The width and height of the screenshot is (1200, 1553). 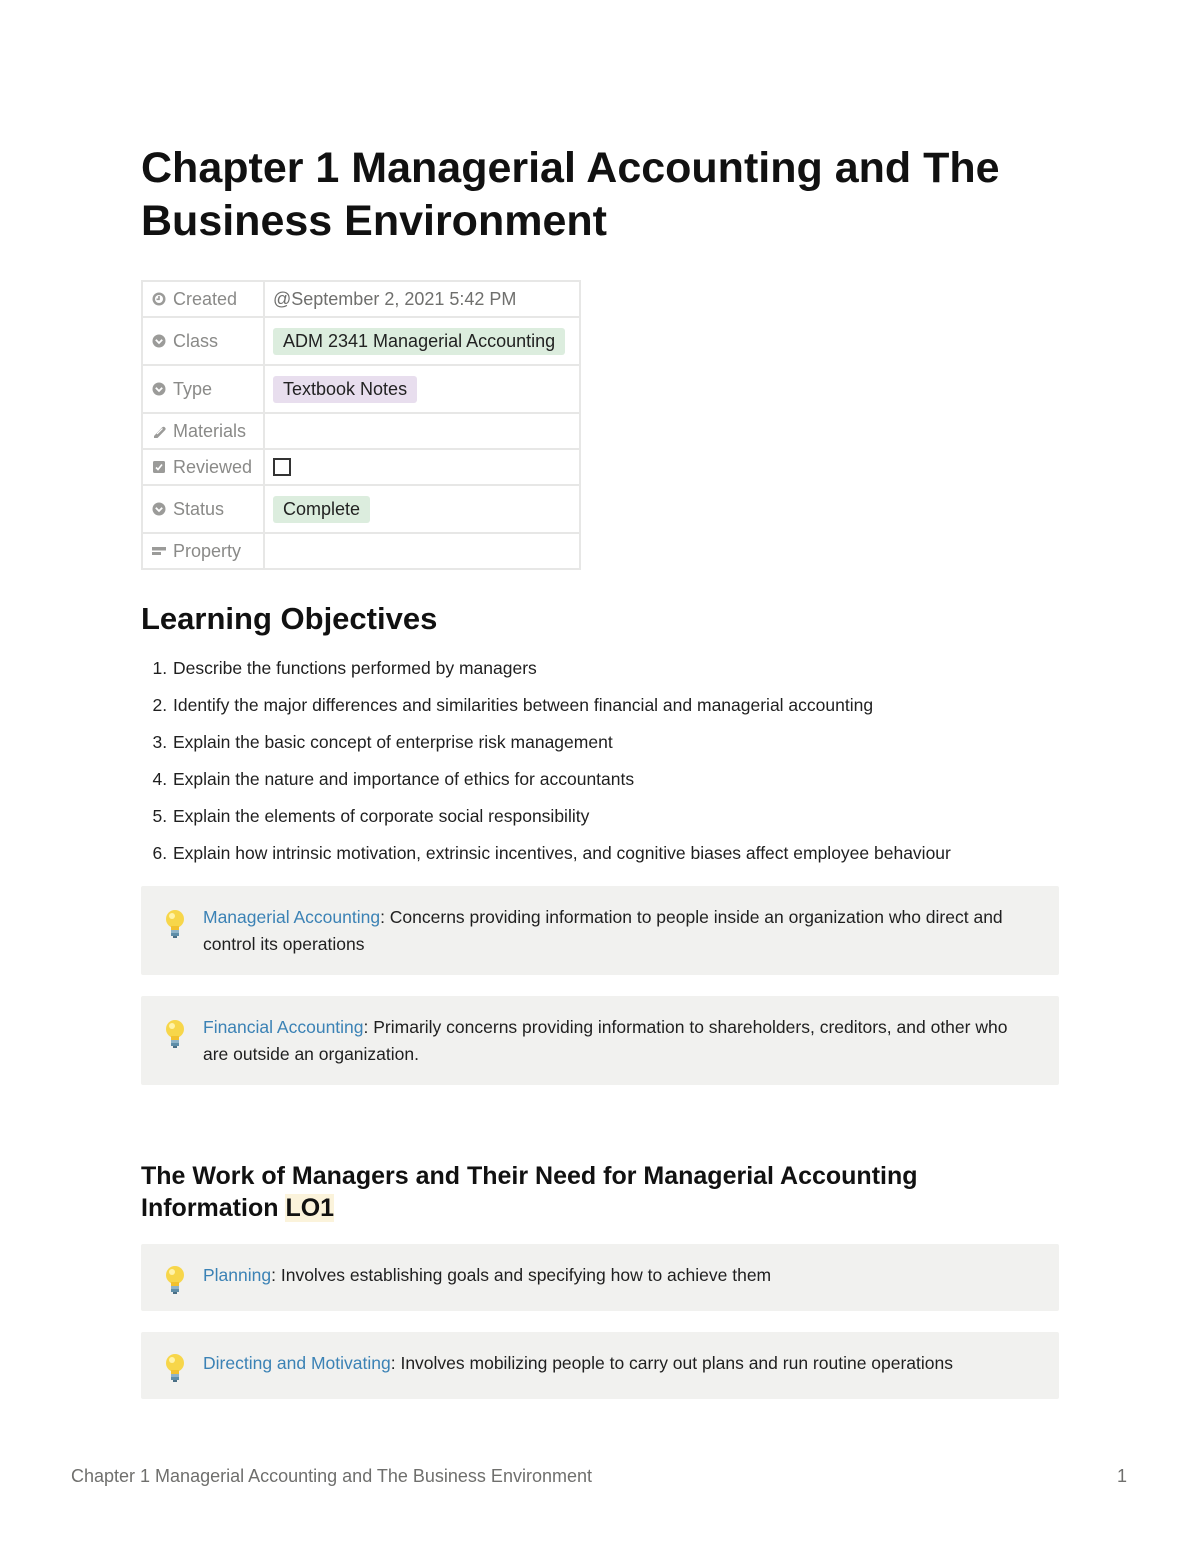 I want to click on property-label-class: Class, so click(x=203, y=341).